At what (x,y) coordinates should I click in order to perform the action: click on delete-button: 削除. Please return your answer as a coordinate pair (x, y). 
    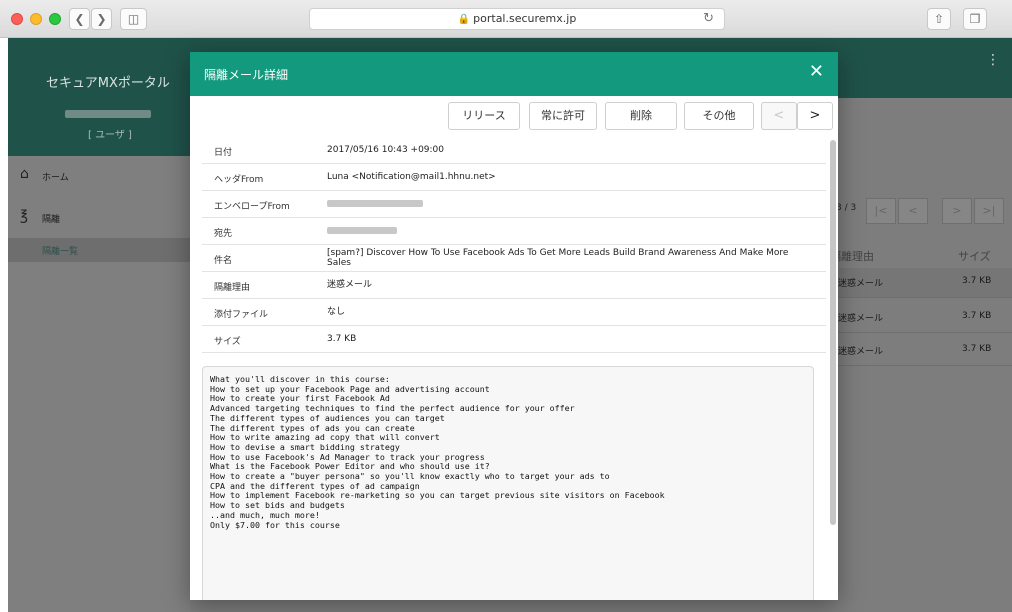
    Looking at the image, I should click on (641, 116).